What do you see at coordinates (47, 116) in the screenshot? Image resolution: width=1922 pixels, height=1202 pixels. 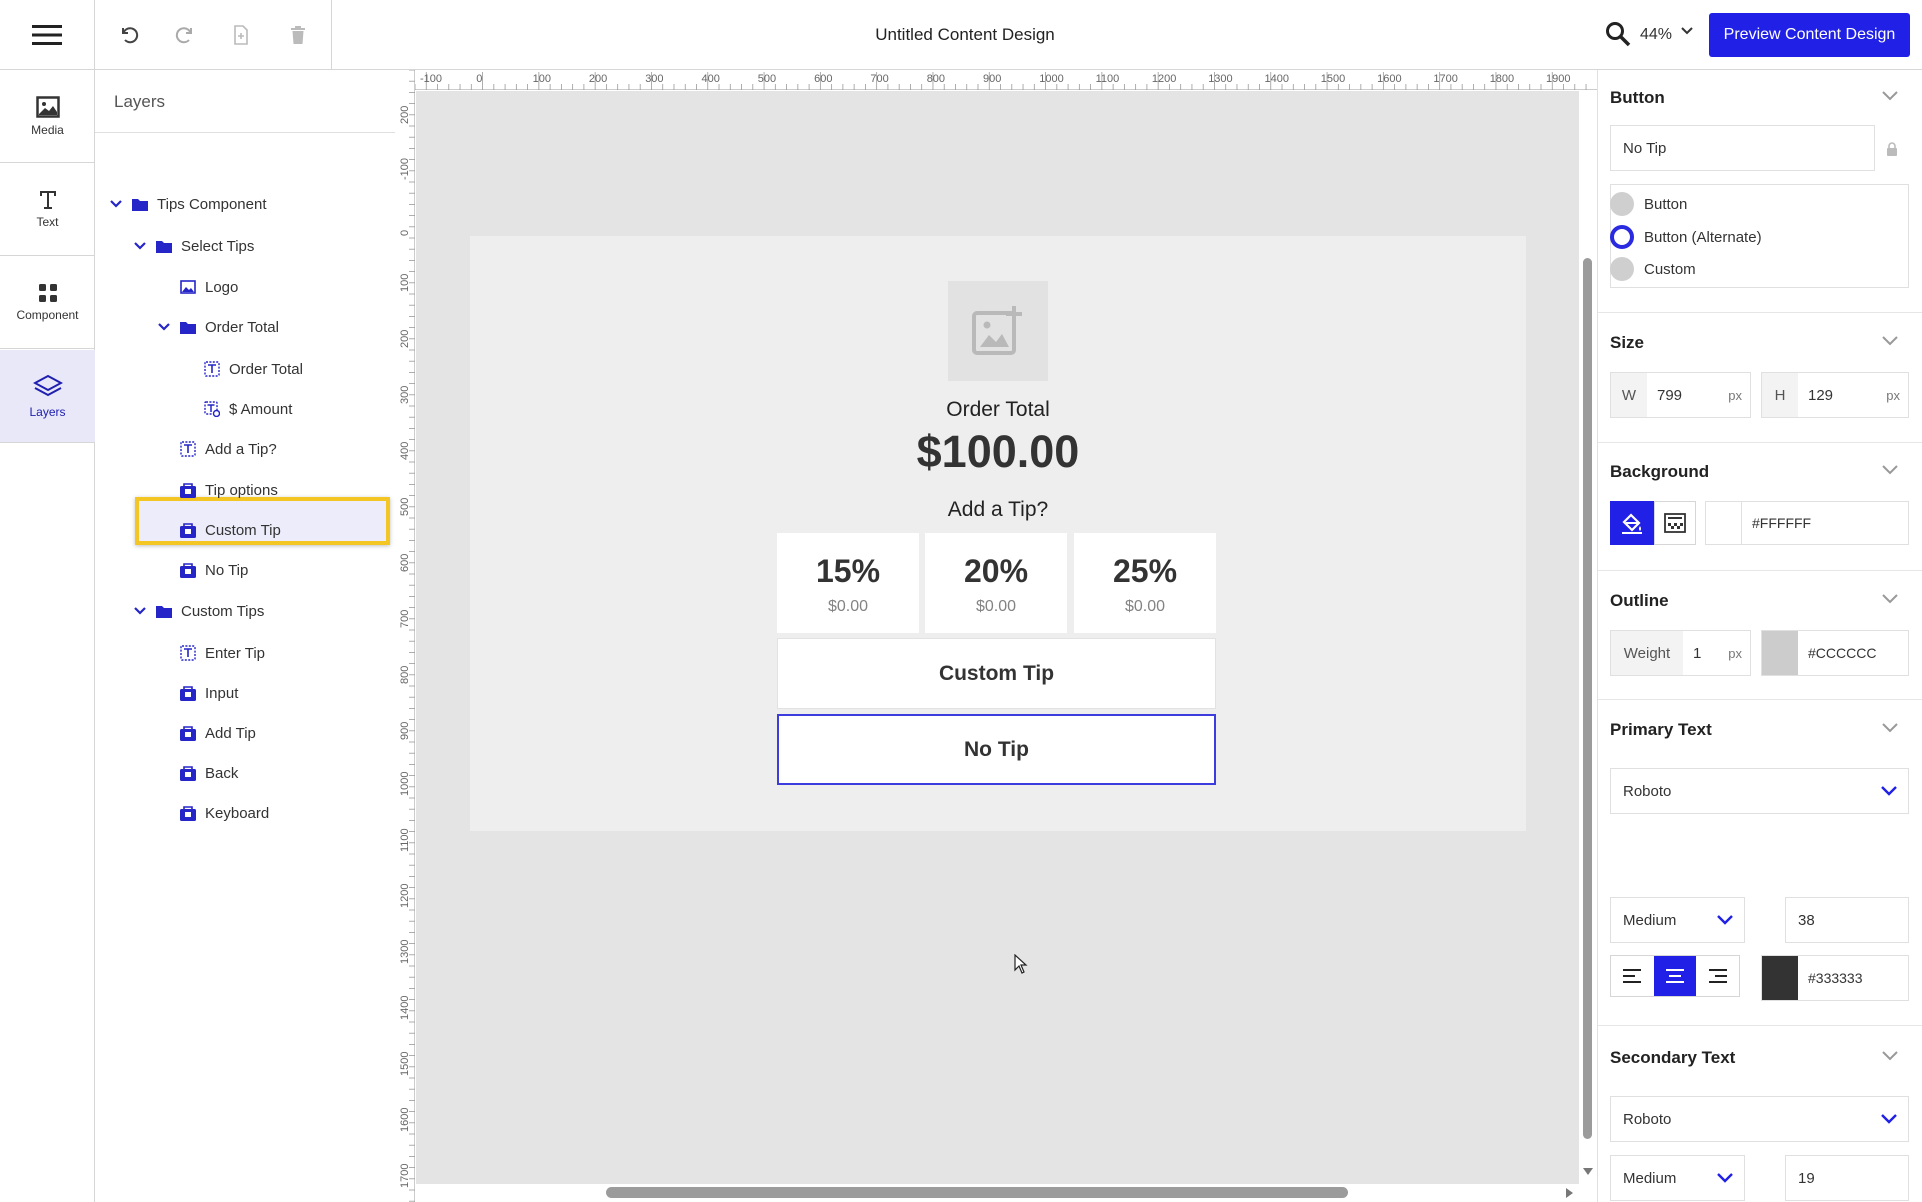 I see `rail-item-media: Media` at bounding box center [47, 116].